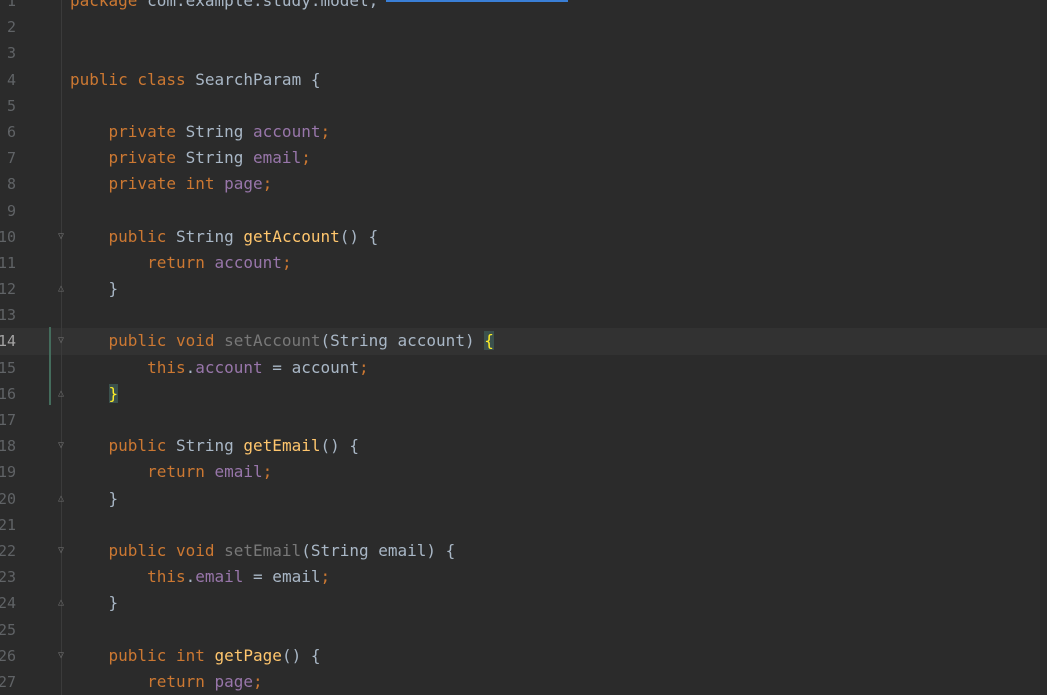 This screenshot has width=1047, height=695. What do you see at coordinates (8, 603) in the screenshot?
I see `line-number: 24` at bounding box center [8, 603].